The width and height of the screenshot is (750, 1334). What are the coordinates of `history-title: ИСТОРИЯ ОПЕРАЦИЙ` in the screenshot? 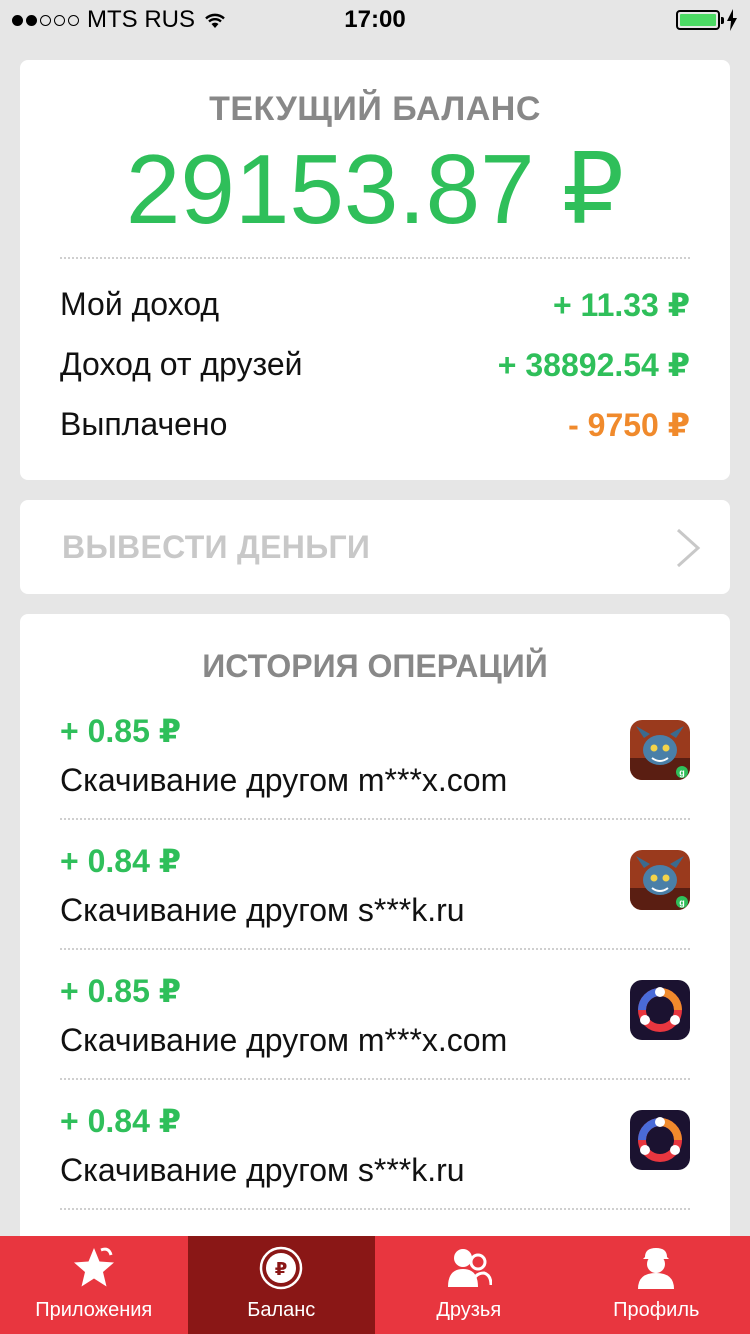 It's located at (375, 666).